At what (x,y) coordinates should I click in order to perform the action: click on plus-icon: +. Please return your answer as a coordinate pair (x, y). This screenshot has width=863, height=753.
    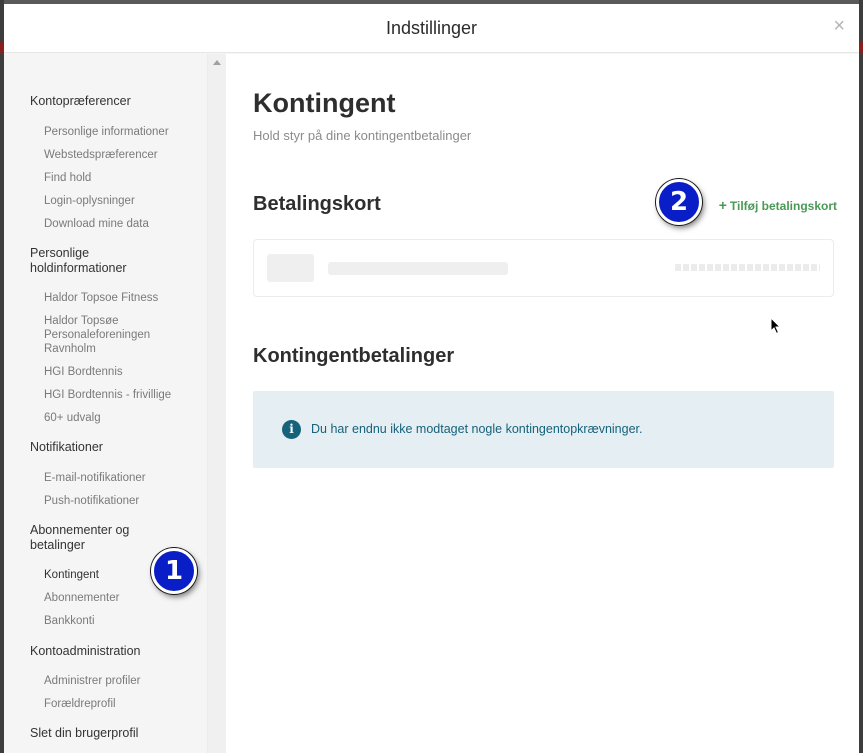
    Looking at the image, I should click on (722, 205).